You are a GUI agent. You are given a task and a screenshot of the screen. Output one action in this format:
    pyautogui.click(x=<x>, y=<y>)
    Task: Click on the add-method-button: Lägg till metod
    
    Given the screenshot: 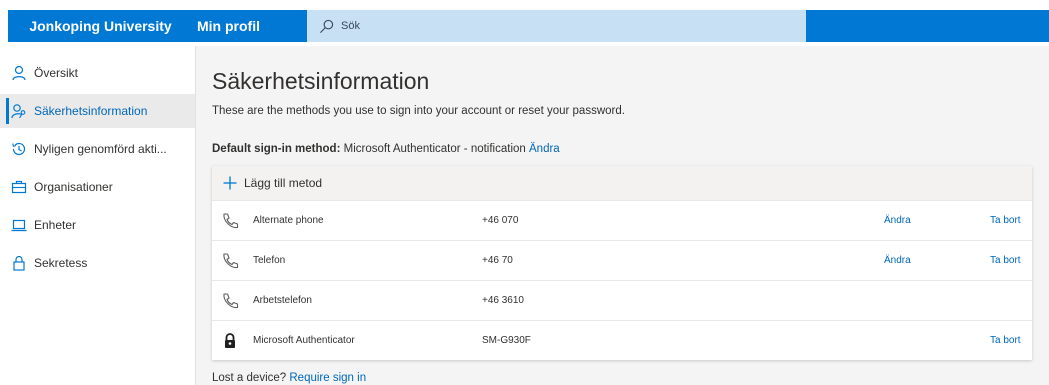 What is the action you would take?
    pyautogui.click(x=622, y=183)
    